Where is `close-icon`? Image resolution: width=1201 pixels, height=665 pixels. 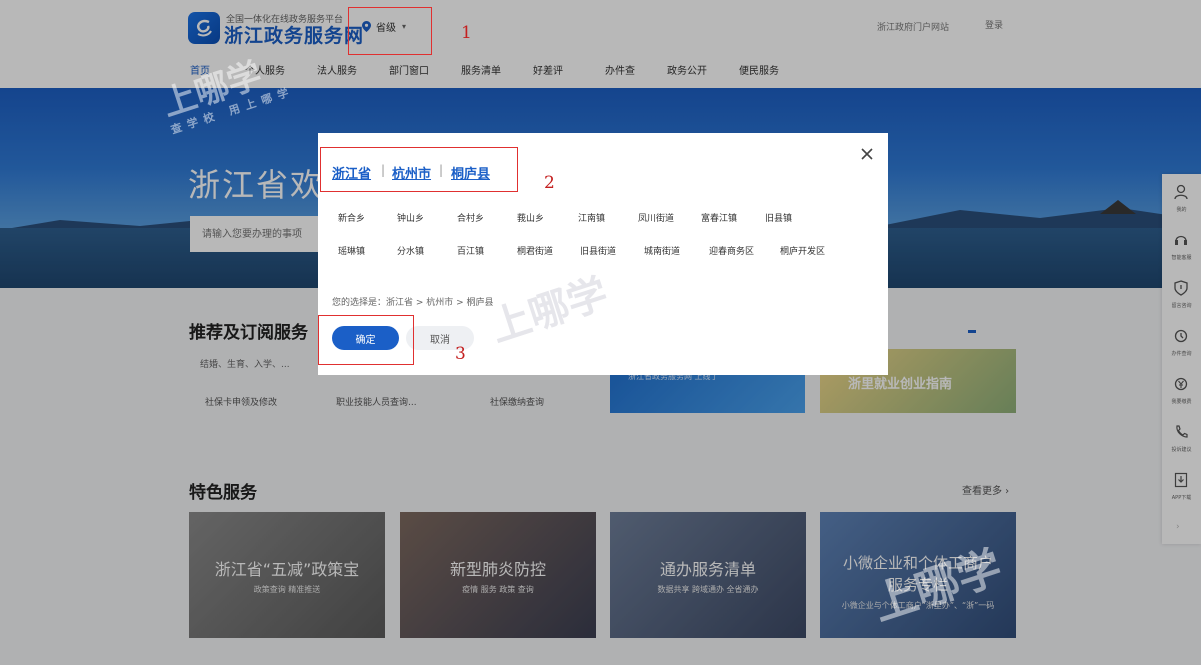
close-icon is located at coordinates (867, 154).